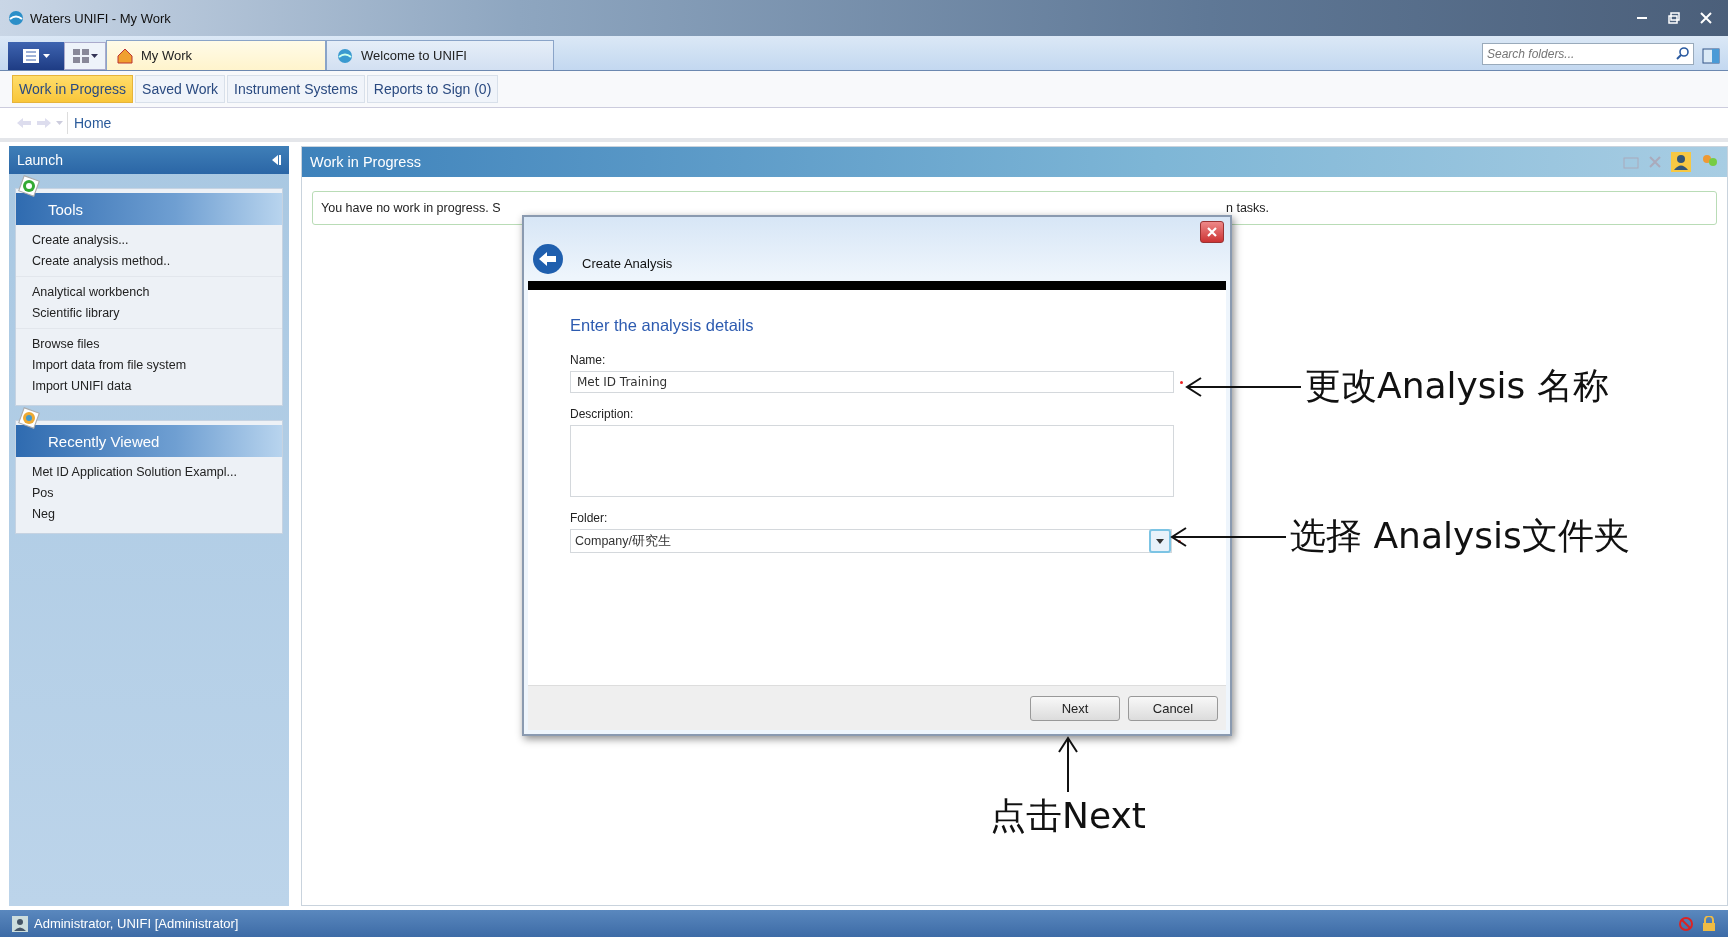  Describe the element at coordinates (1711, 56) in the screenshot. I see `panel-icon` at that location.